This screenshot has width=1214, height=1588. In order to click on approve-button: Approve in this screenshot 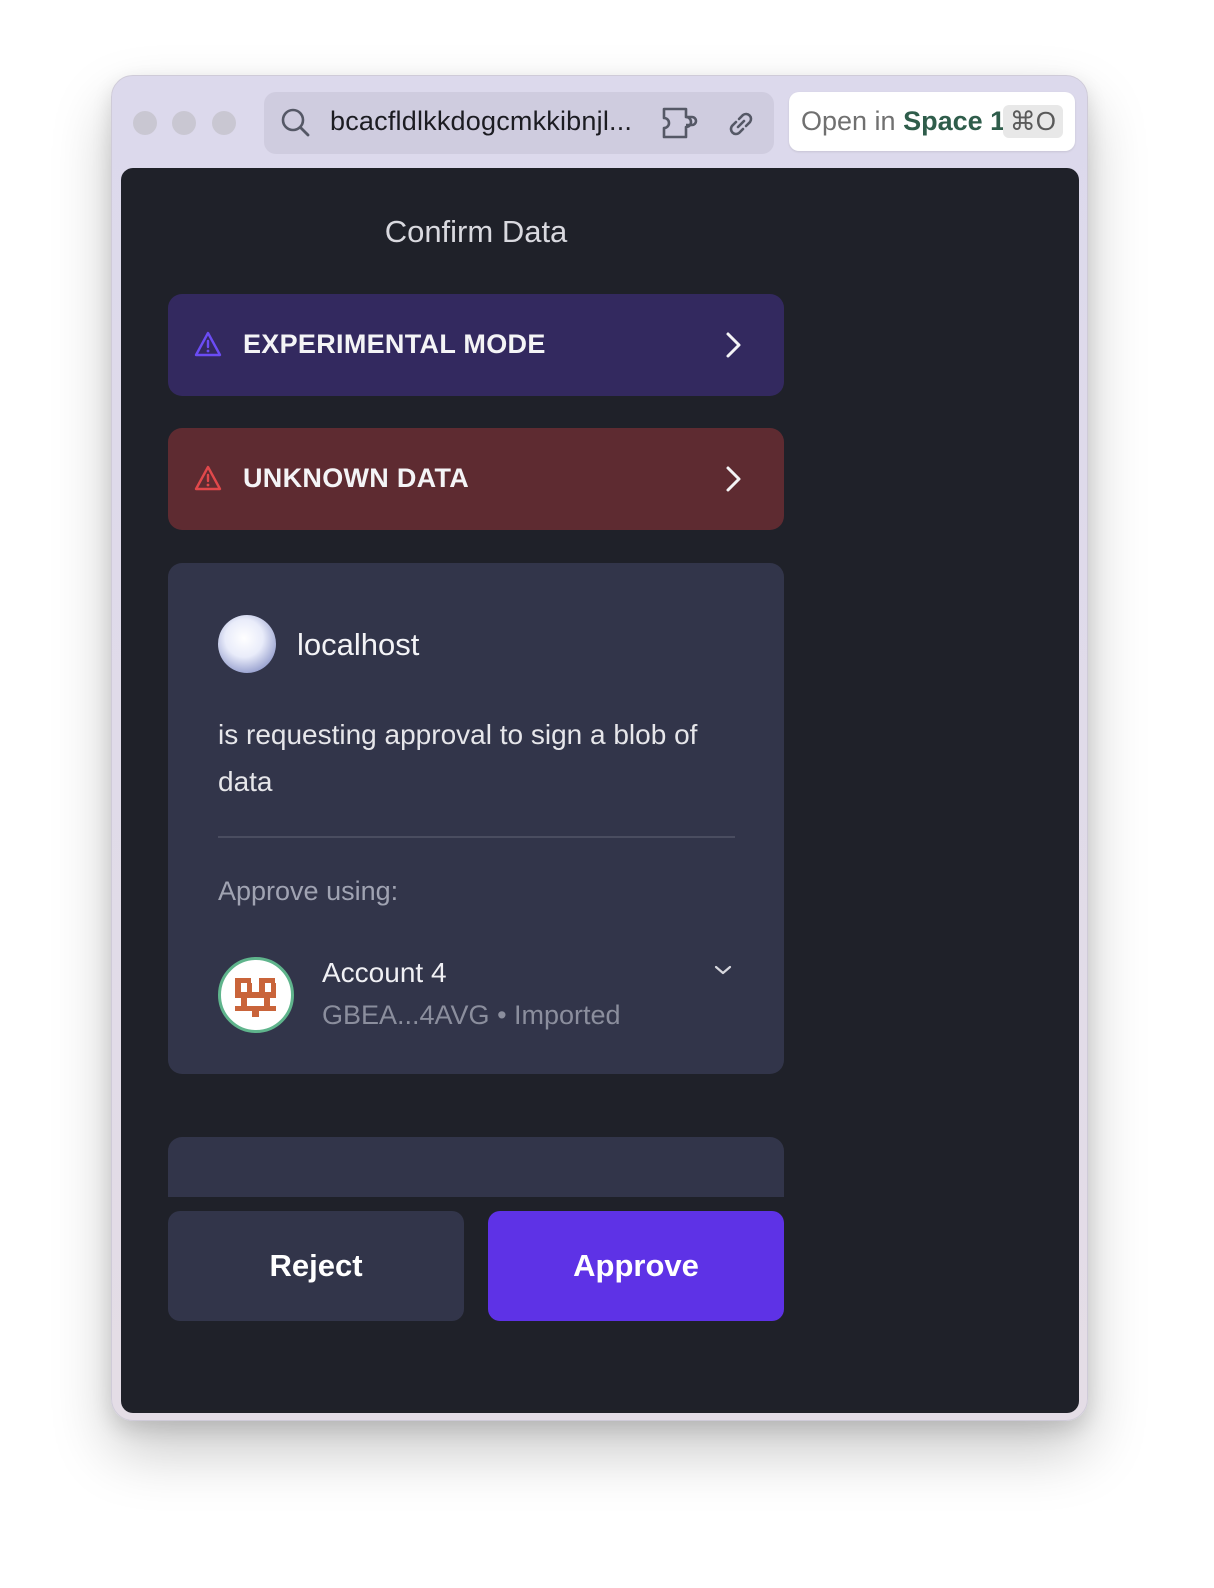, I will do `click(636, 1266)`.